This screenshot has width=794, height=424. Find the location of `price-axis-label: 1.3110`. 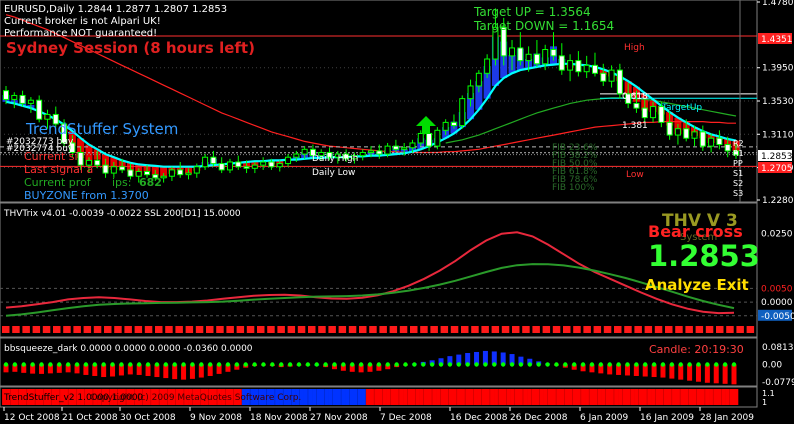

price-axis-label: 1.3110 is located at coordinates (778, 135).